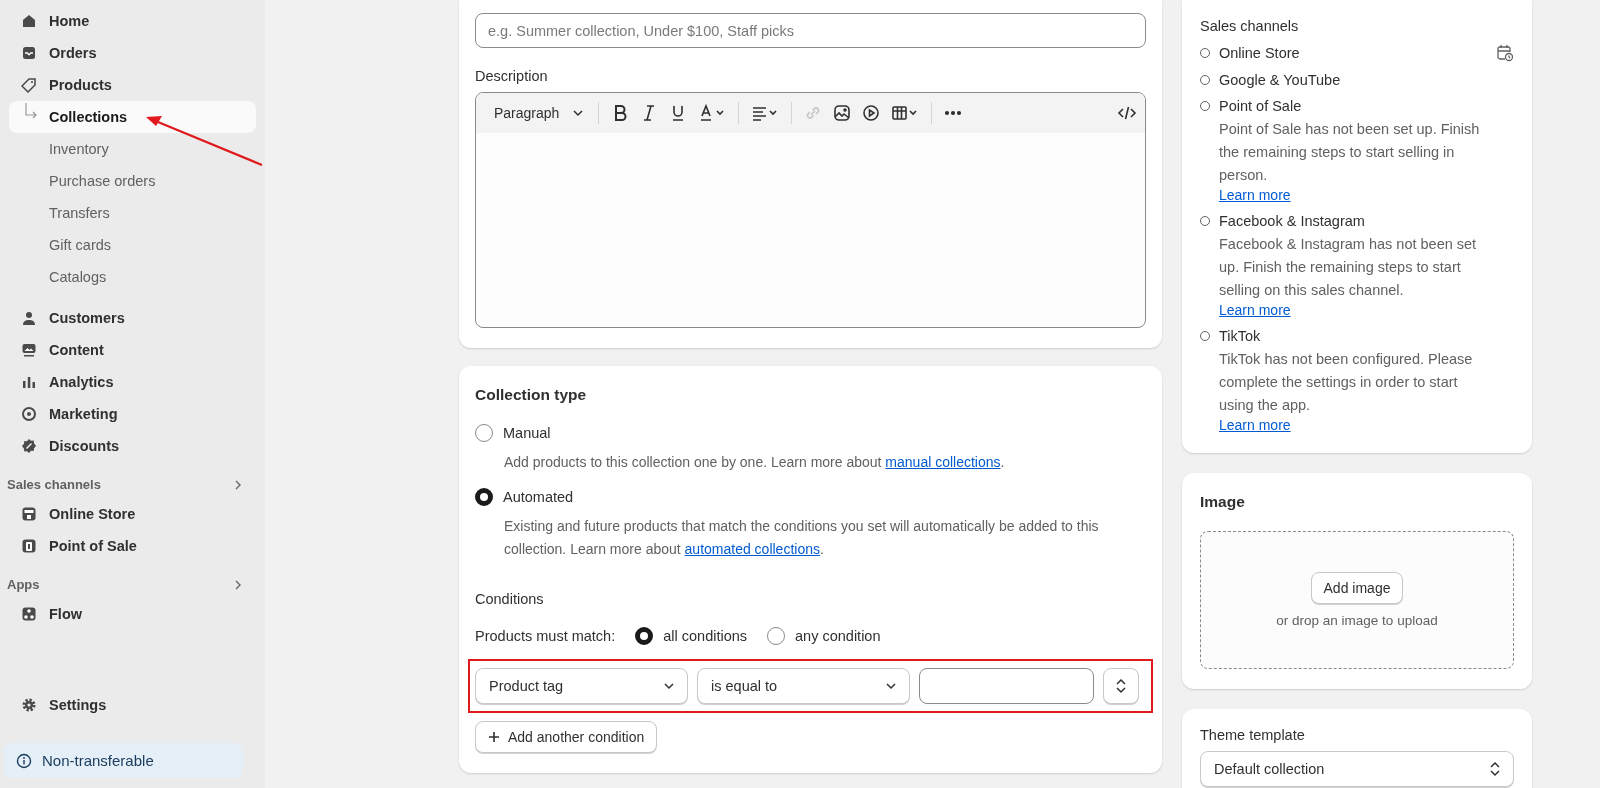 Image resolution: width=1600 pixels, height=788 pixels. Describe the element at coordinates (510, 599) in the screenshot. I see `section-heading: Conditions` at that location.